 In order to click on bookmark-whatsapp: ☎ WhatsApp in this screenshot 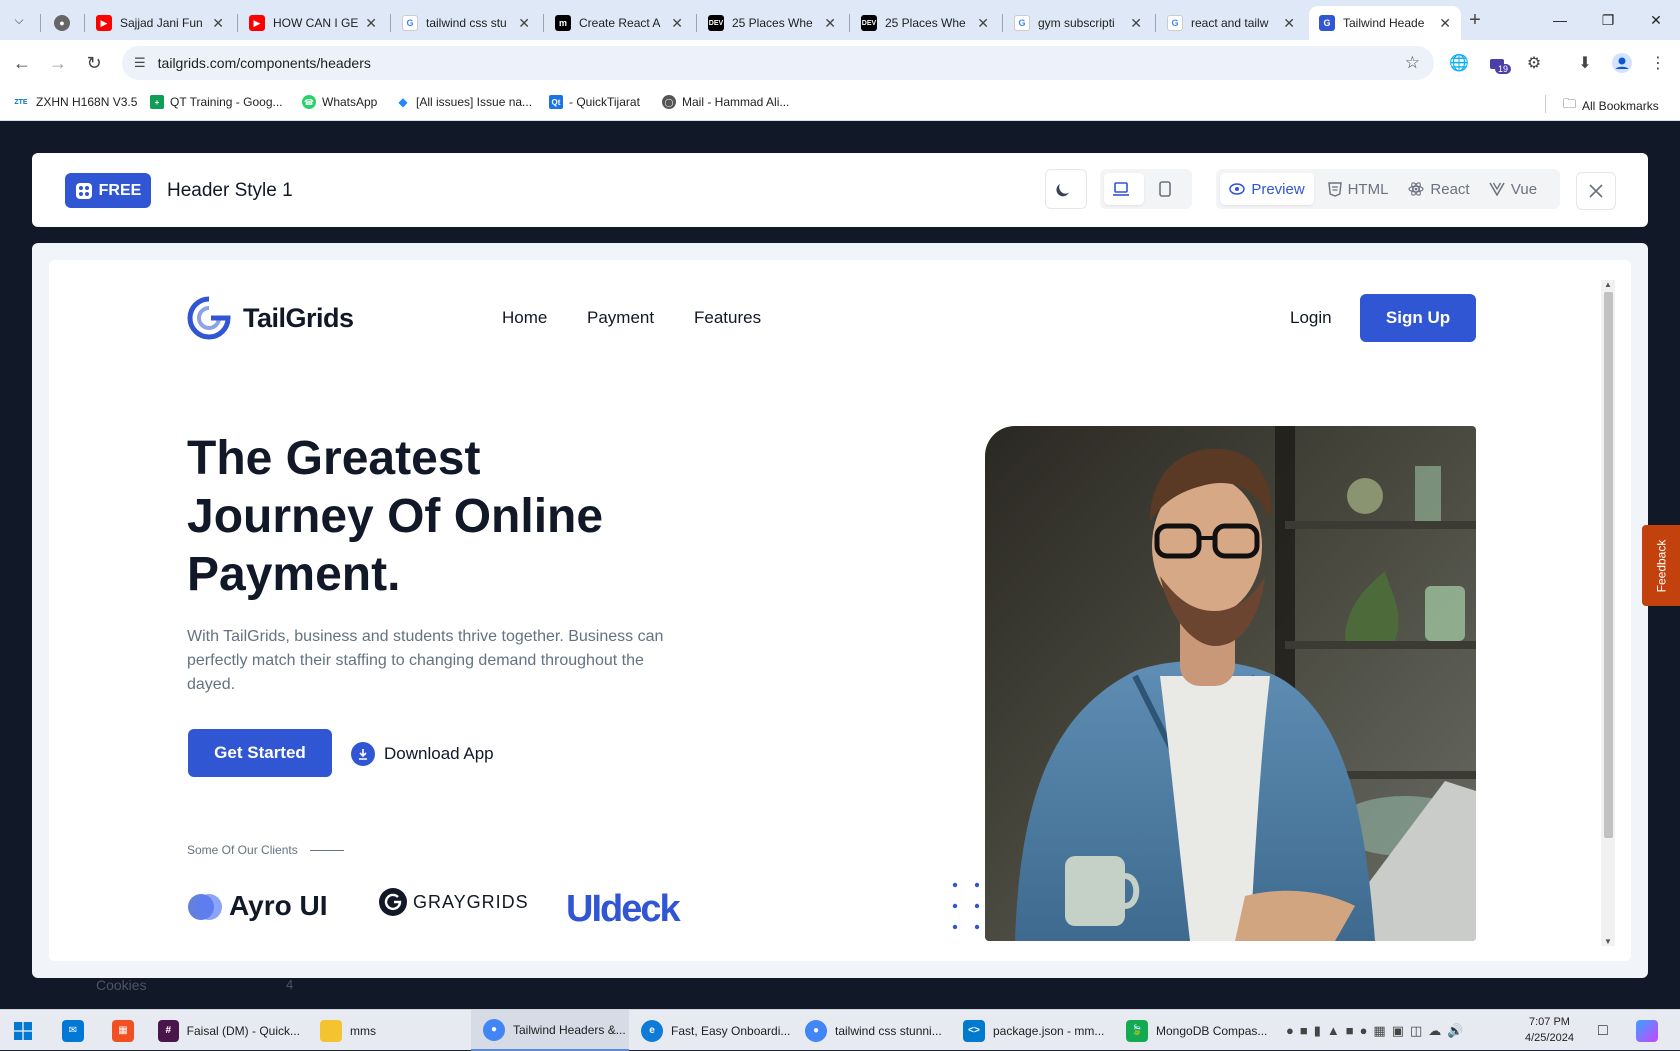, I will do `click(339, 102)`.